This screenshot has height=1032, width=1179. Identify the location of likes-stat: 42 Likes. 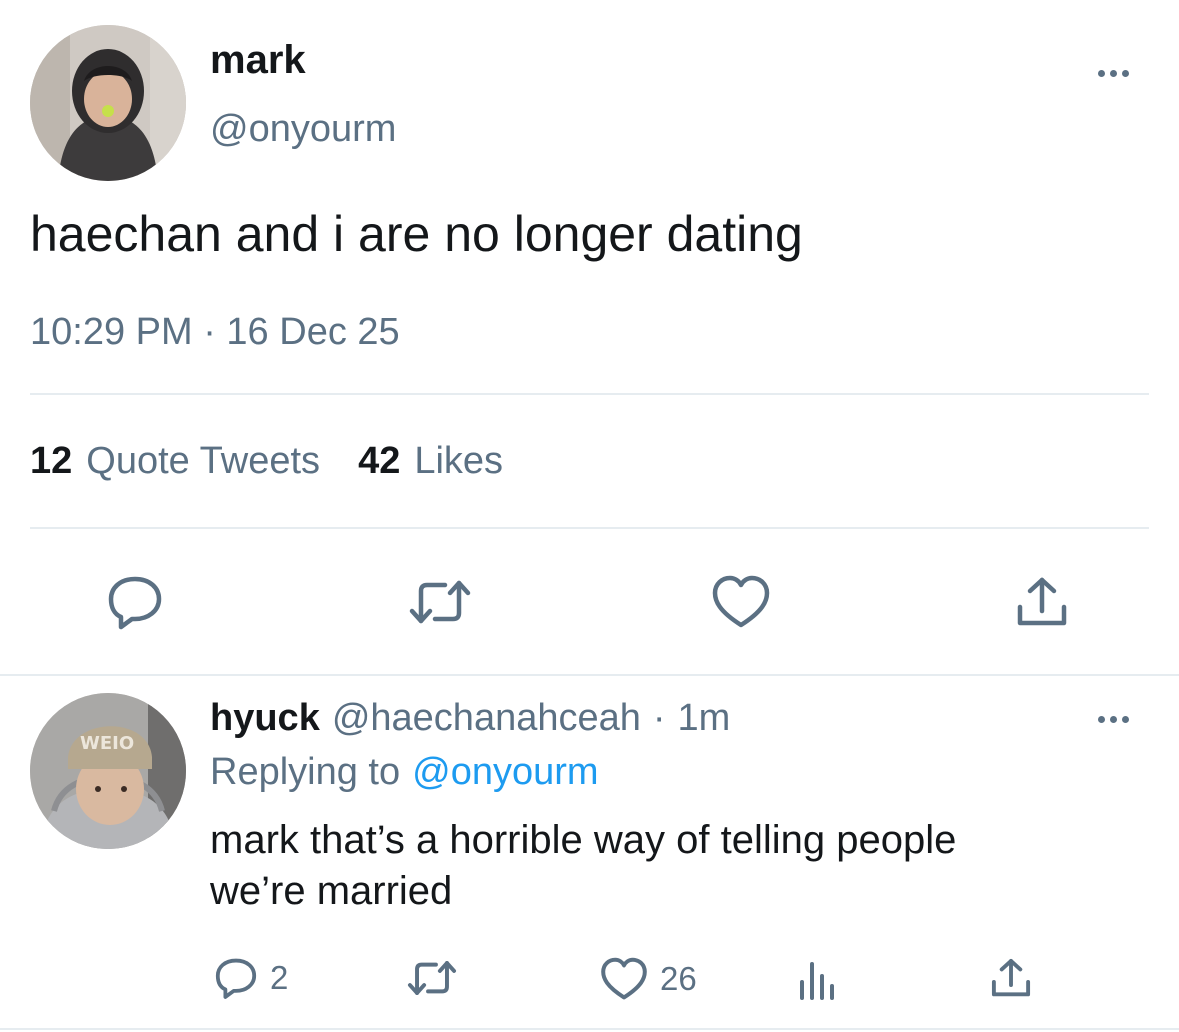
(430, 461).